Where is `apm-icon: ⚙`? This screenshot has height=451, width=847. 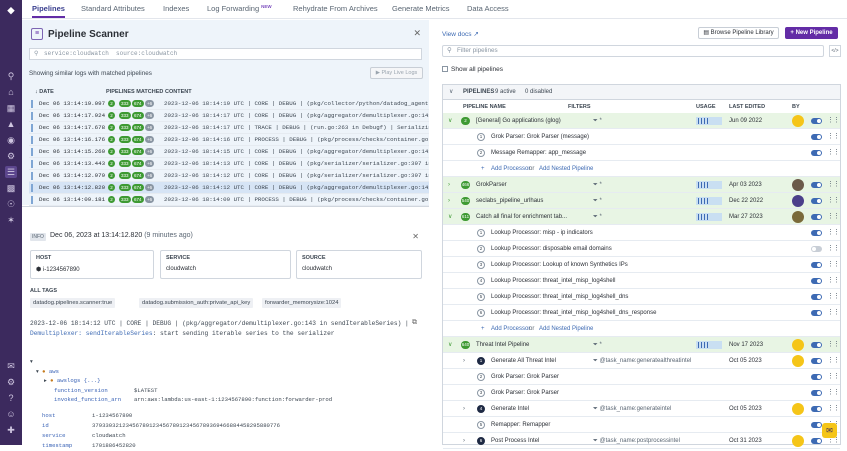 apm-icon: ⚙ is located at coordinates (11, 156).